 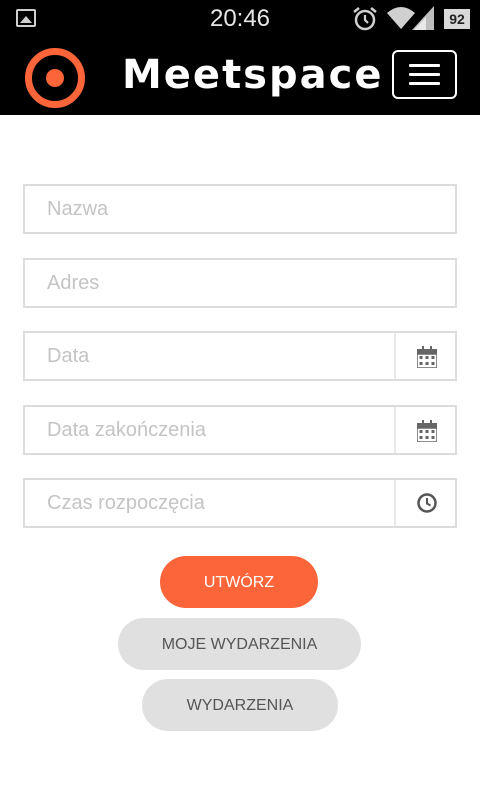 I want to click on signal-icon, so click(x=423, y=18).